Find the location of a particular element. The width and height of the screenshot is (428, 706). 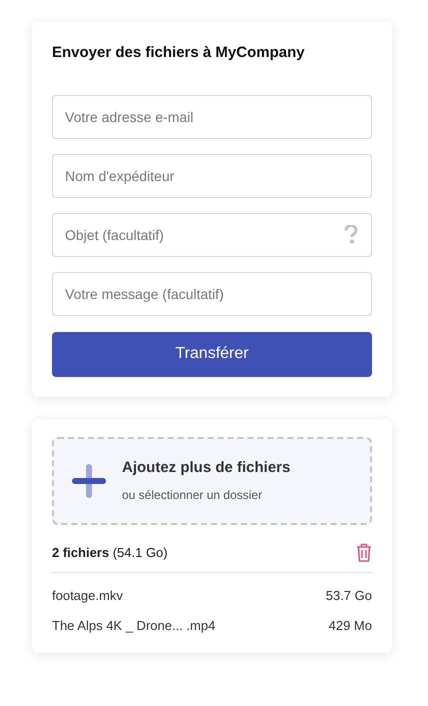

add-files-title: Ajoutez plus de fichiers is located at coordinates (206, 468).